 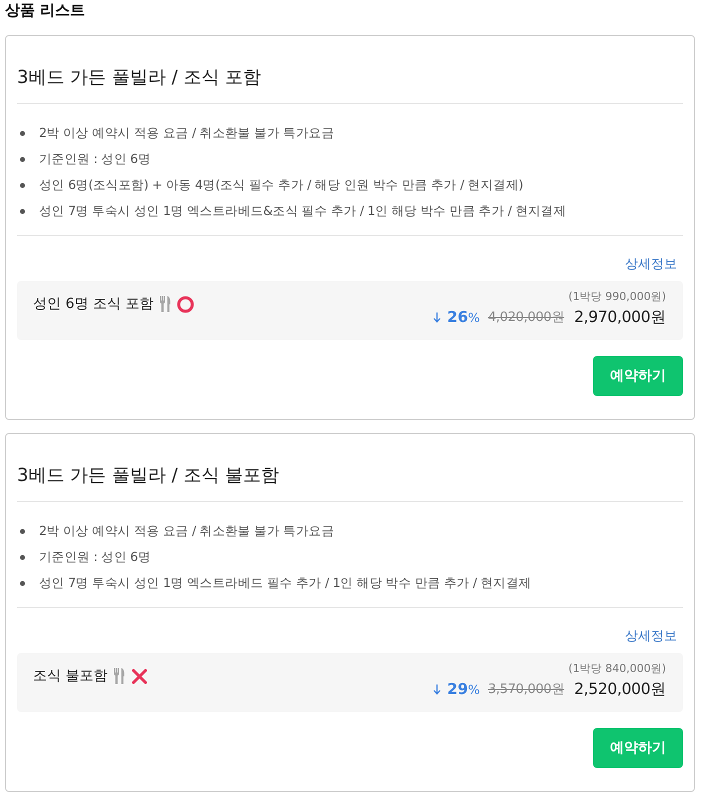 I want to click on product-title: 3베드 가든 풀빌라 / 조식 불포함, so click(x=350, y=468).